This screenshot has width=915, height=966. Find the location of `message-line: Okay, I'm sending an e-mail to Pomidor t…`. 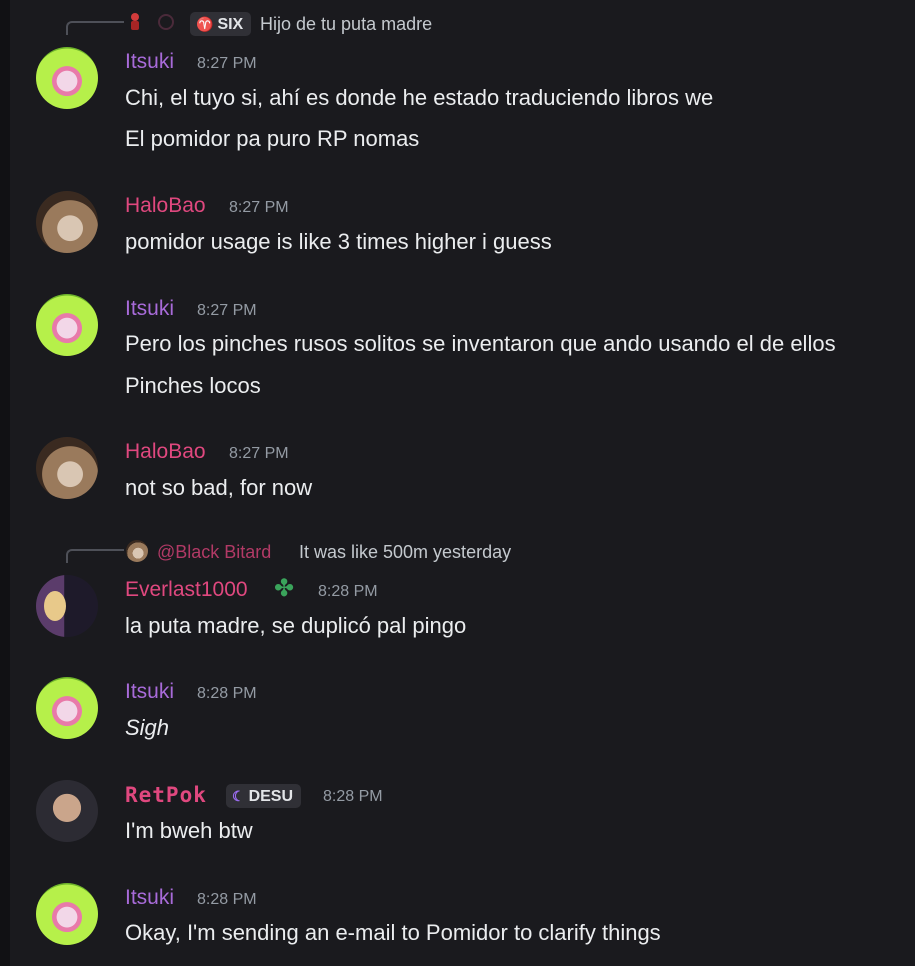

message-line: Okay, I'm sending an e-mail to Pomidor t… is located at coordinates (393, 932).